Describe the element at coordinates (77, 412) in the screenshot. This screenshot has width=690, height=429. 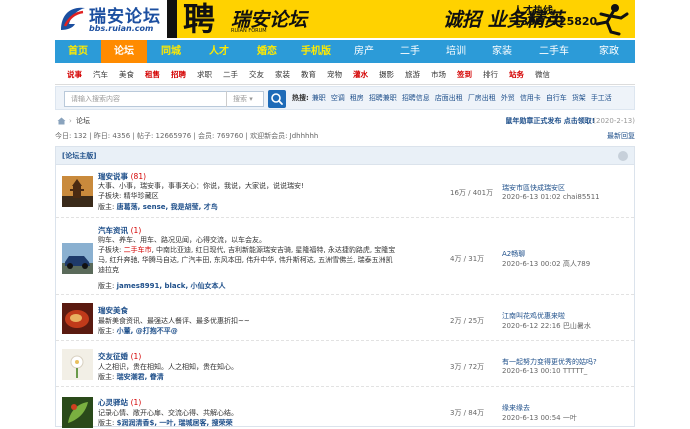
I see `board-icon-leaf` at that location.